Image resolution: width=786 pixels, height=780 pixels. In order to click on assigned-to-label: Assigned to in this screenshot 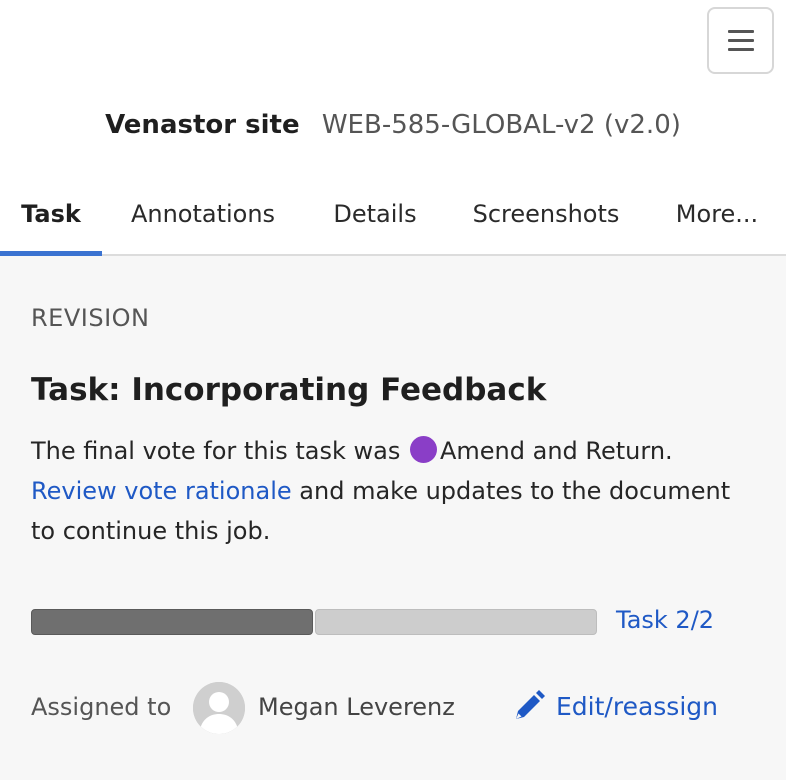, I will do `click(101, 707)`.